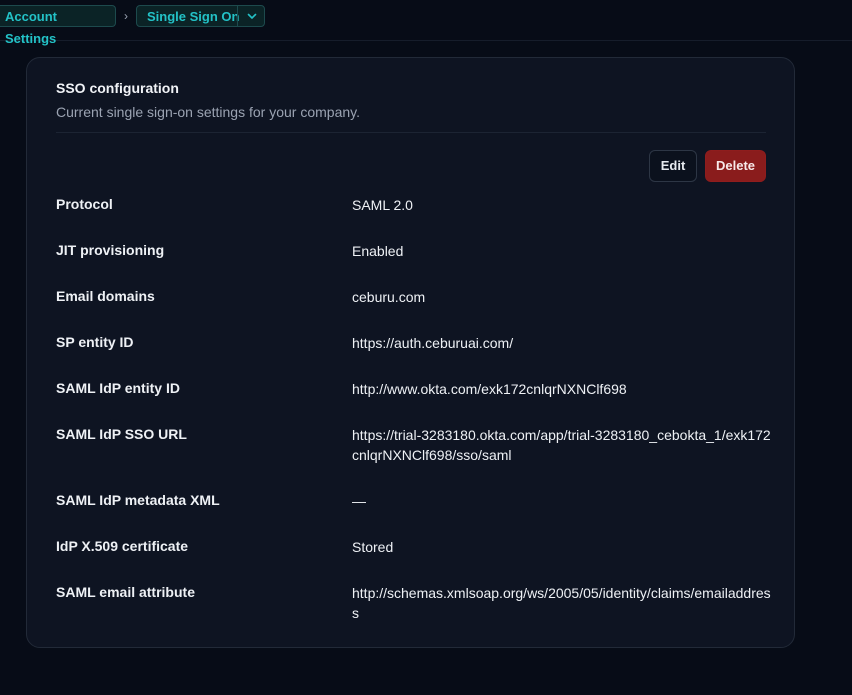 This screenshot has height=695, width=852. Describe the element at coordinates (95, 342) in the screenshot. I see `row-label-sp-entity-id: SP entity ID` at that location.